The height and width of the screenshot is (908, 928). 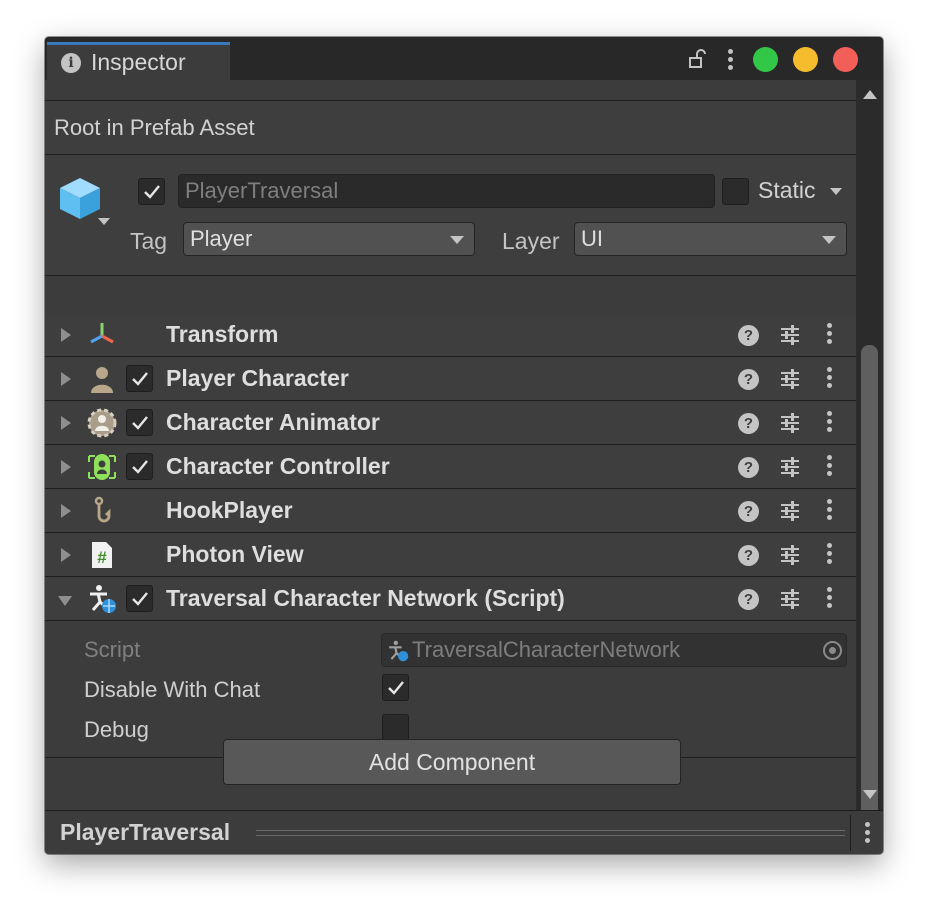 I want to click on script-object-field: TraversalCharacterNetwork, so click(x=614, y=650).